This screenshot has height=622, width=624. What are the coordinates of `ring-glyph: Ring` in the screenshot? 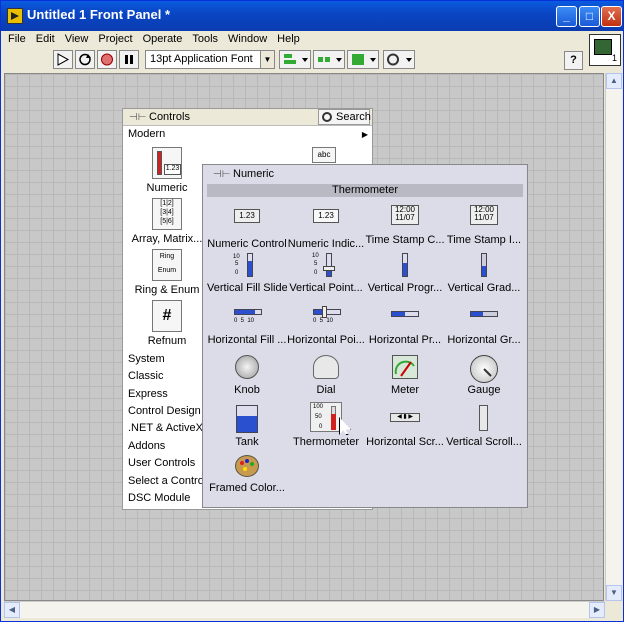 It's located at (167, 256).